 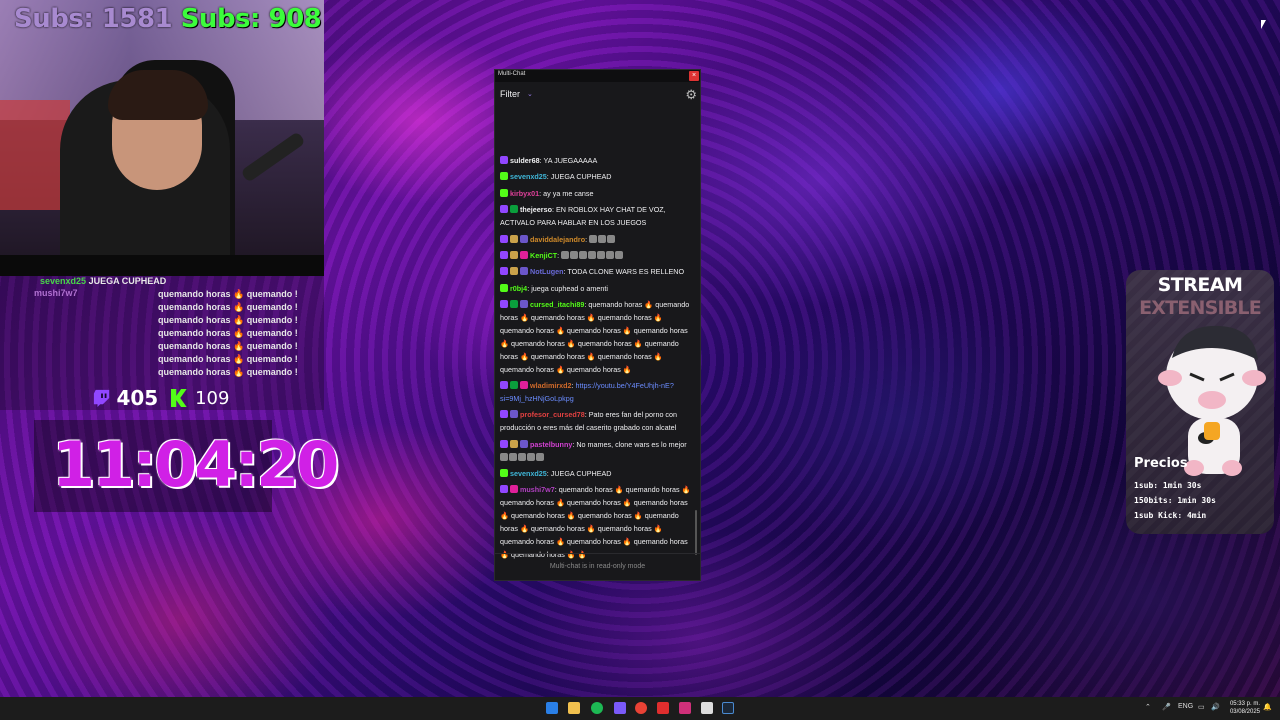 What do you see at coordinates (1215, 707) in the screenshot?
I see `volume-icon: 🔊` at bounding box center [1215, 707].